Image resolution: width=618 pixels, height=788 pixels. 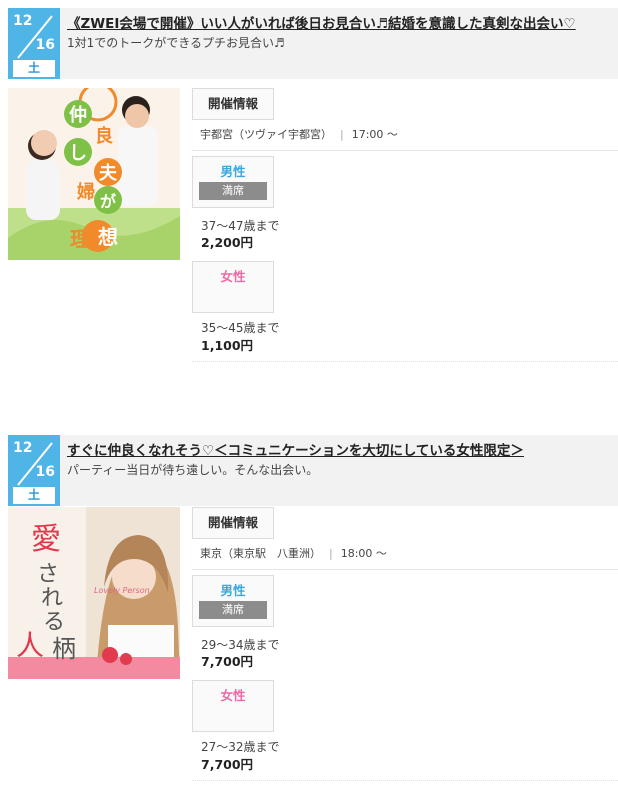 I want to click on image-char: れ, so click(x=52, y=598).